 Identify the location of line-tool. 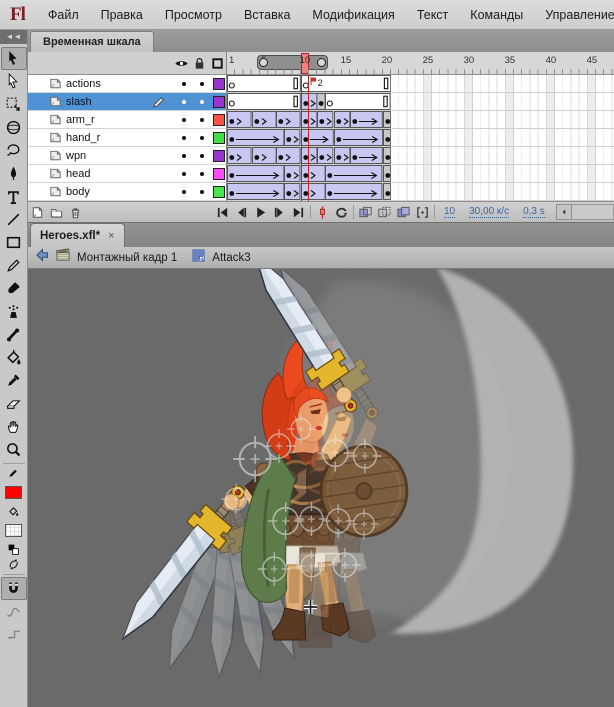
(14, 219).